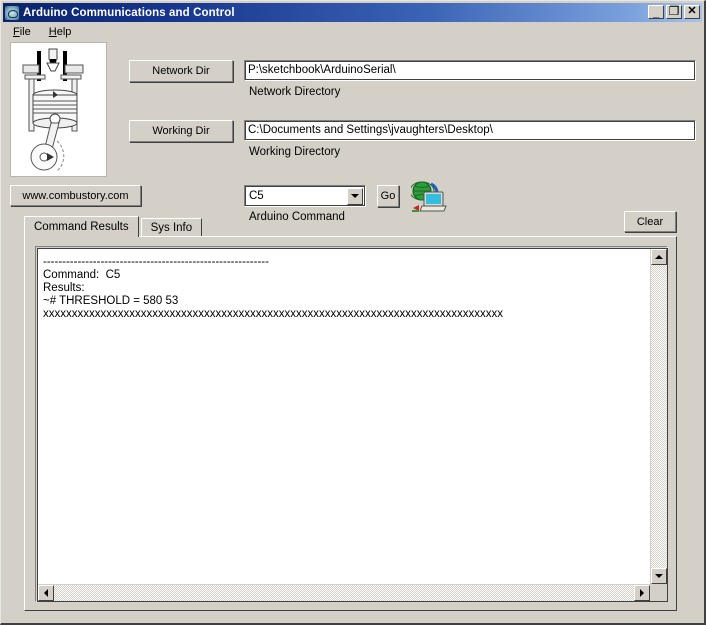  Describe the element at coordinates (305, 196) in the screenshot. I see `arduino-command-combobox: C5` at that location.